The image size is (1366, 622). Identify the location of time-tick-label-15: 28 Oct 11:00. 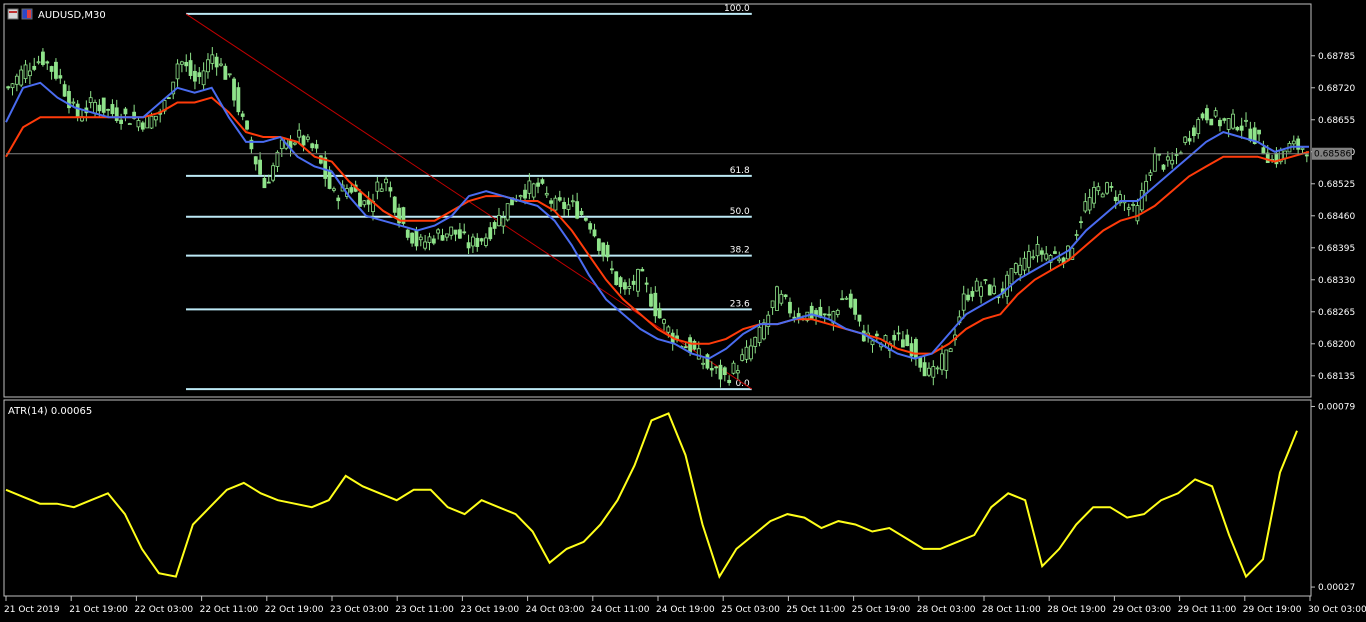
(1011, 610).